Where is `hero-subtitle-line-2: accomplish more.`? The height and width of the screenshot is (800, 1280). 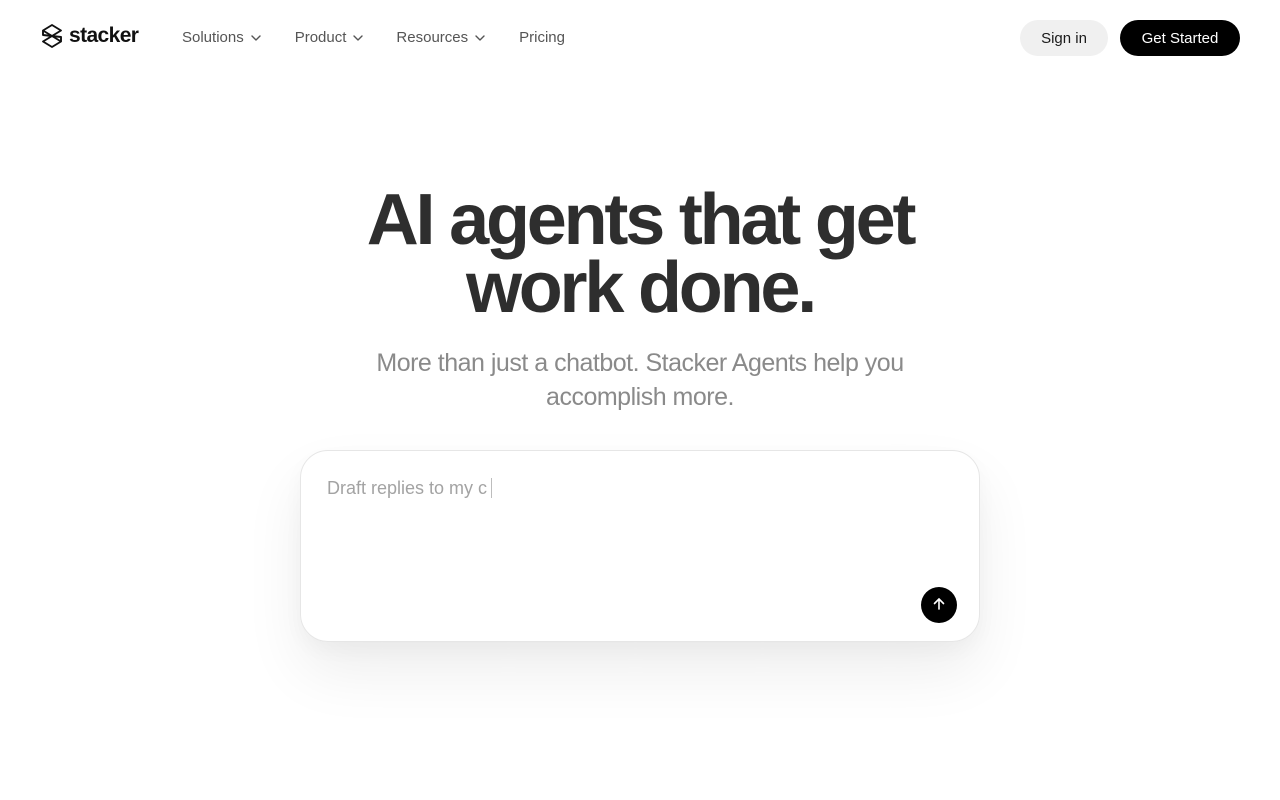 hero-subtitle-line-2: accomplish more. is located at coordinates (640, 397).